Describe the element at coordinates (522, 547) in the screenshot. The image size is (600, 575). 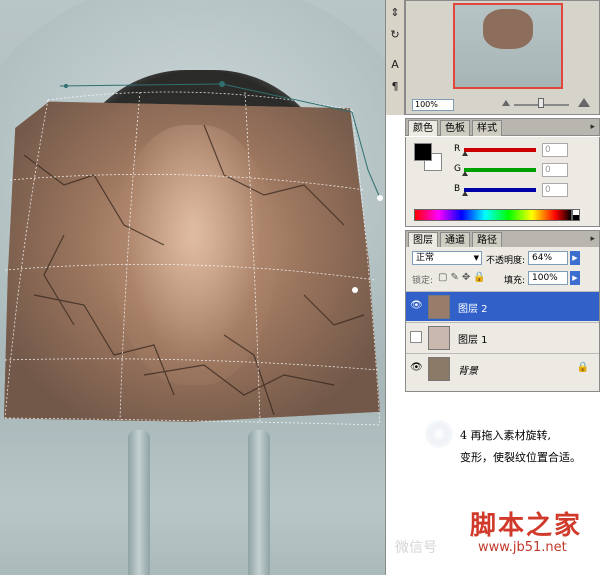
I see `site-url: www.jb51.net` at that location.